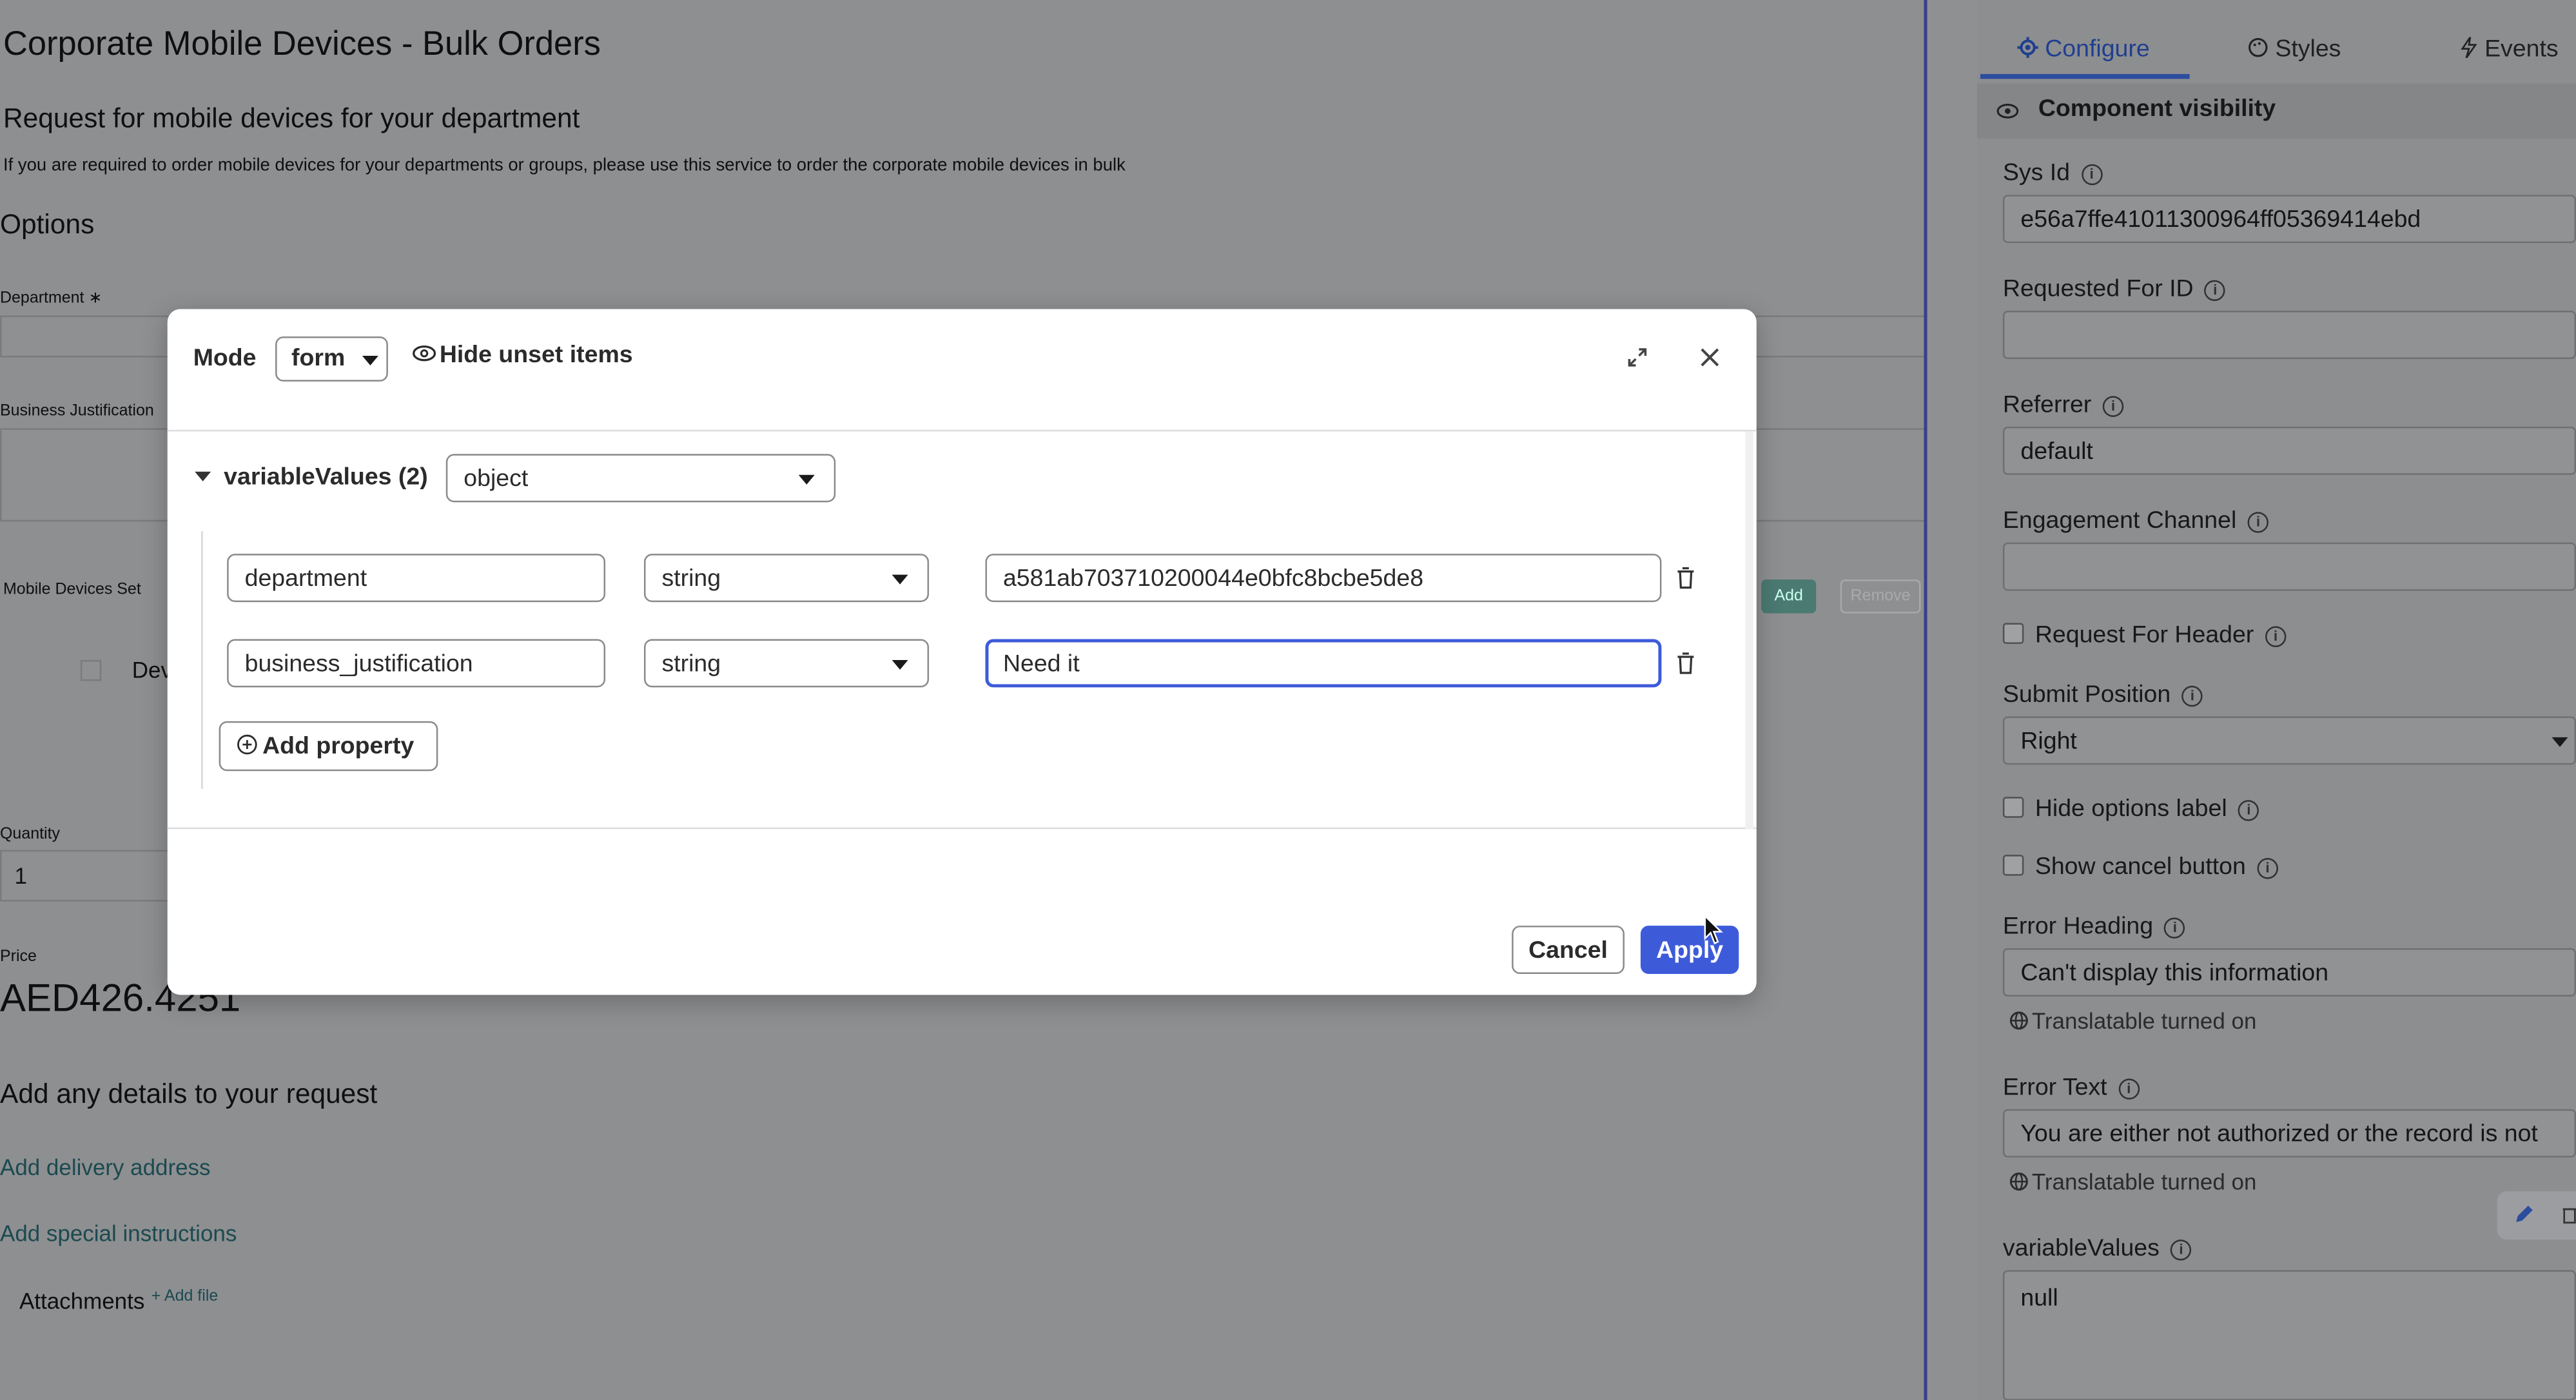  Describe the element at coordinates (225, 358) in the screenshot. I see `mode-label: Mode` at that location.